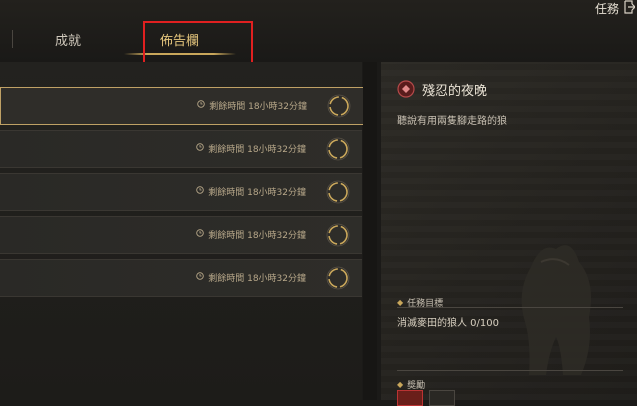 The width and height of the screenshot is (637, 406). I want to click on quest-title: 殘忍的夜晚, so click(455, 91).